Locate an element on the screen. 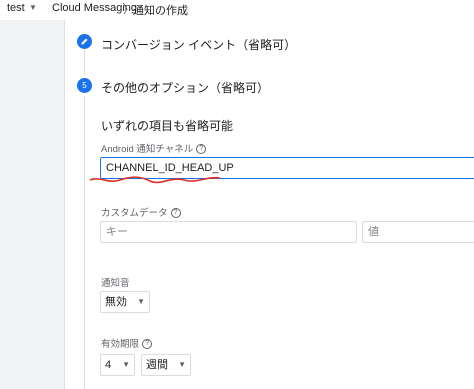  expiry-number-value: 4 is located at coordinates (108, 365).